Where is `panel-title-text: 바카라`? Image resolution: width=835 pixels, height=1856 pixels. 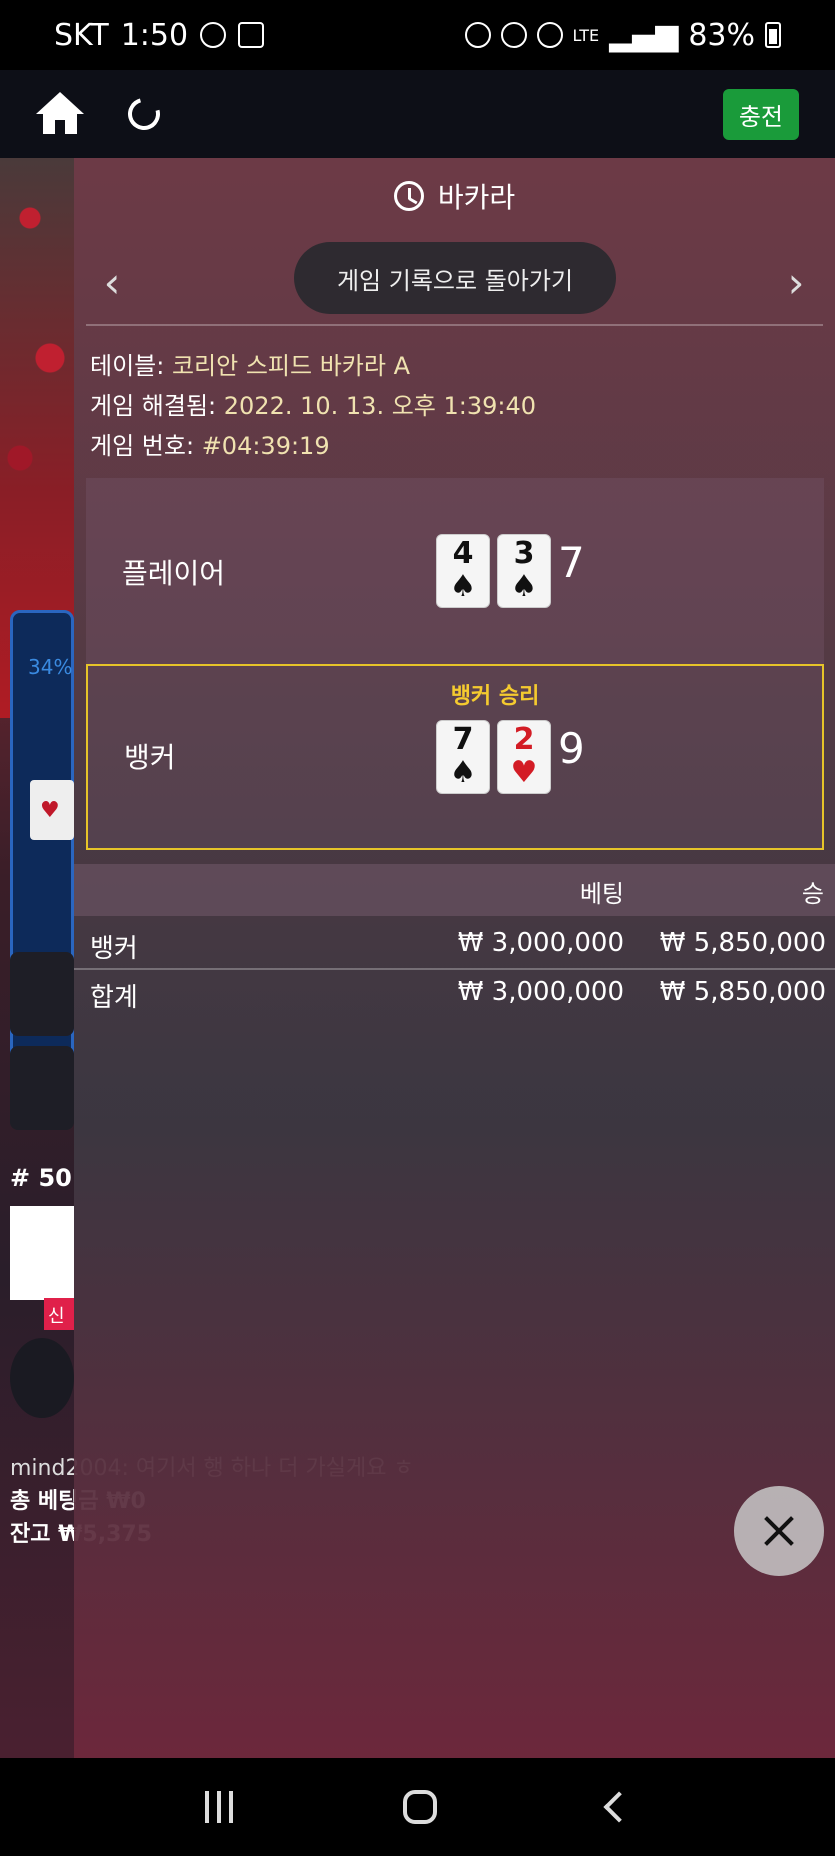 panel-title-text: 바카라 is located at coordinates (476, 197).